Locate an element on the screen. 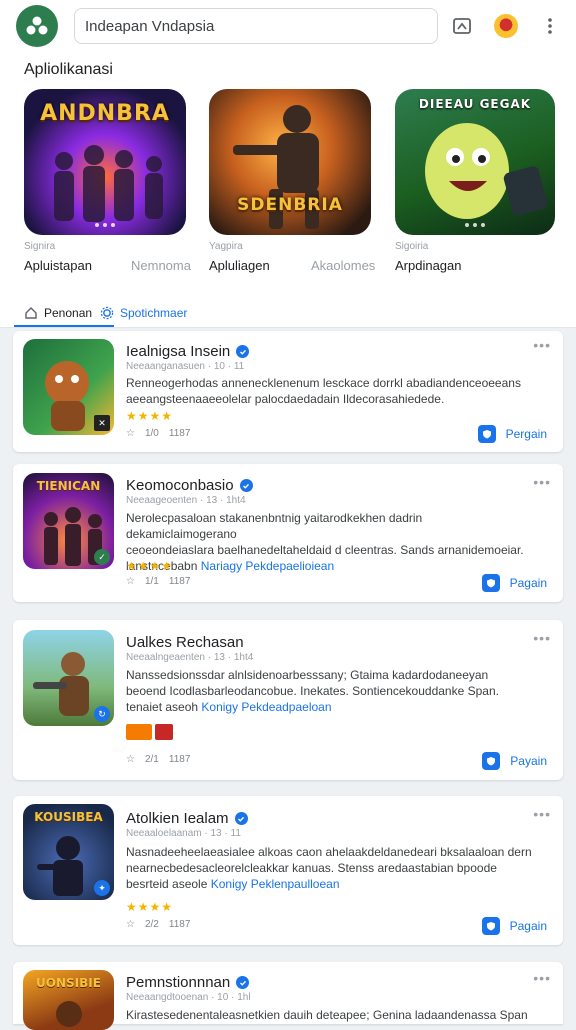 This screenshot has width=576, height=1030. tile-name: Apluliagen is located at coordinates (239, 265).